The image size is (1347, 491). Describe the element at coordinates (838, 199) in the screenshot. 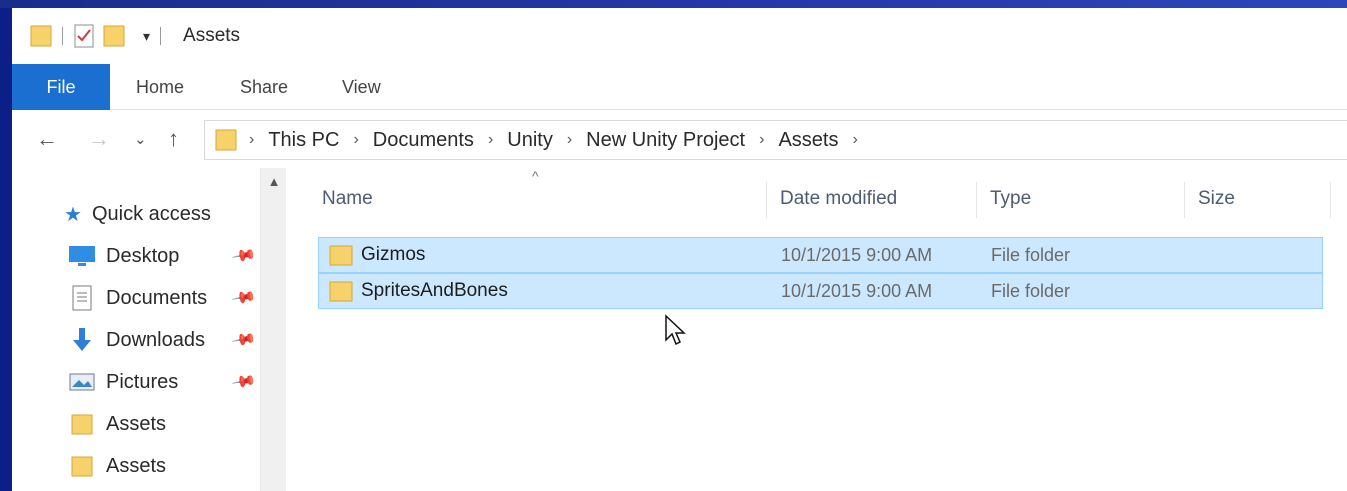

I see `column-header-date-modified: Date modified` at that location.